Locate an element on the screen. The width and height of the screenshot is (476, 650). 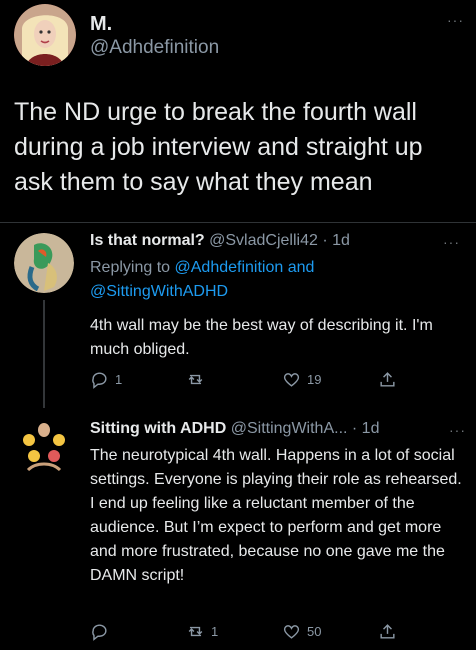
reply-button: 1 is located at coordinates (106, 379).